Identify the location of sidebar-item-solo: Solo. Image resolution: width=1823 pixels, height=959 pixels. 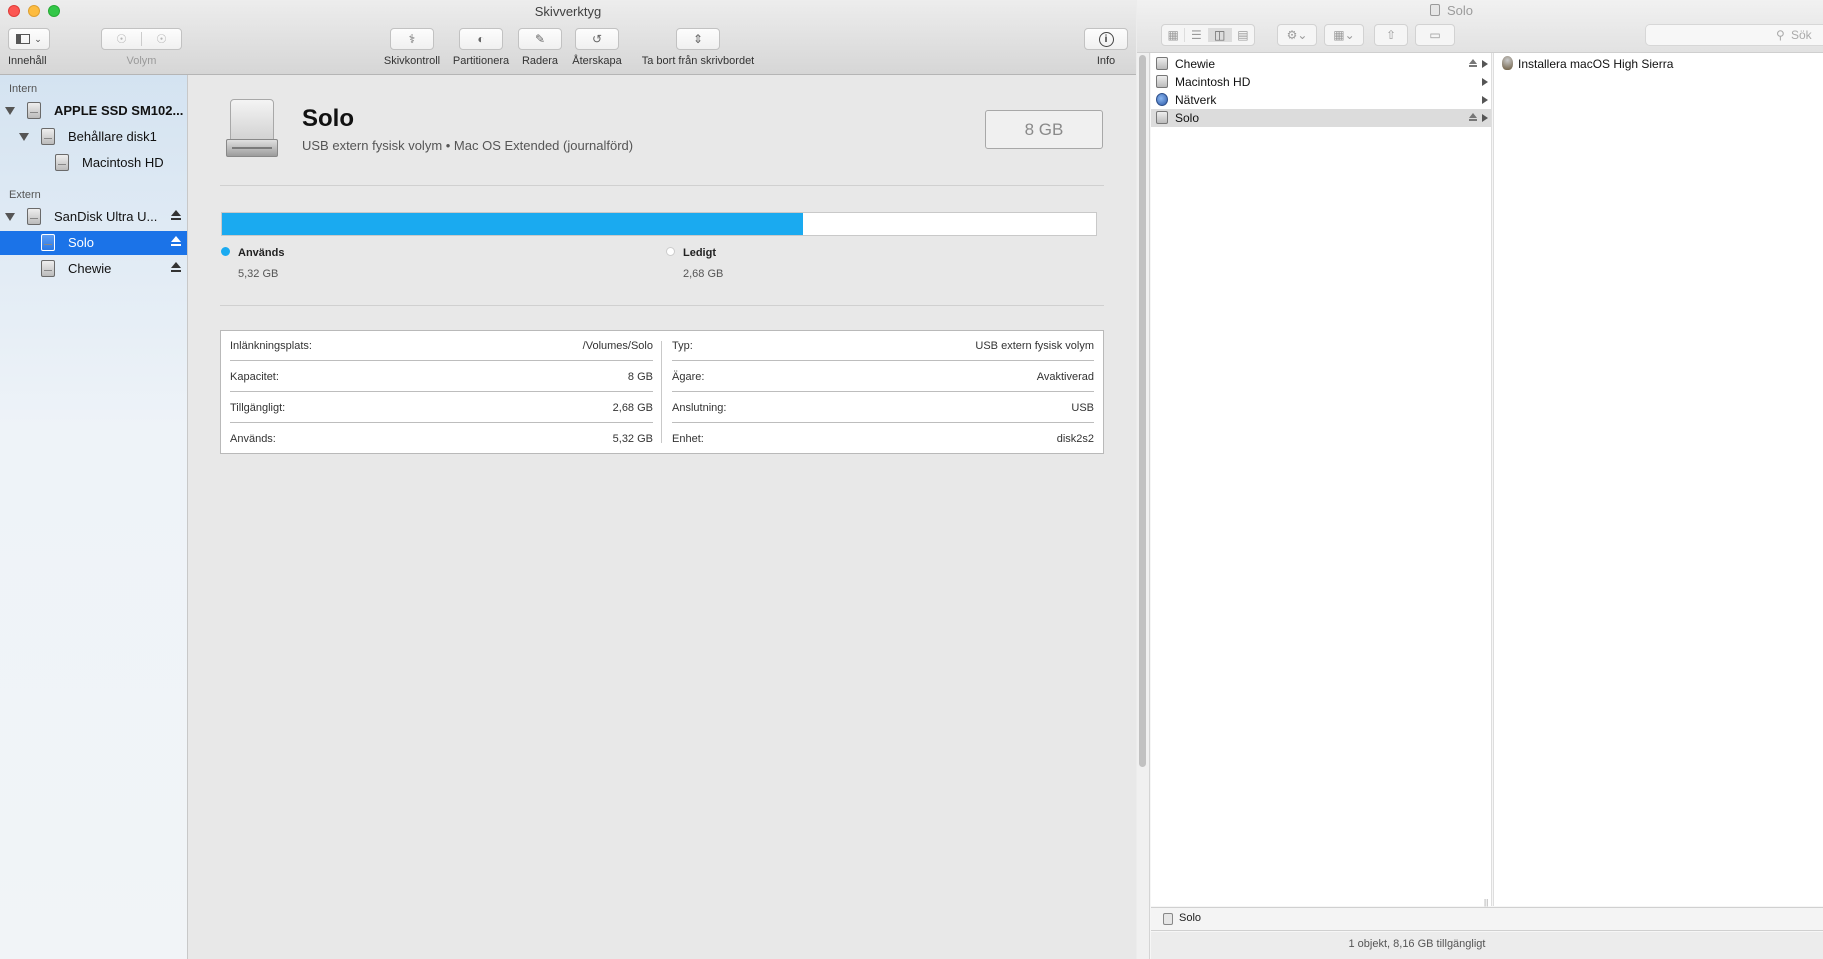
(93, 243).